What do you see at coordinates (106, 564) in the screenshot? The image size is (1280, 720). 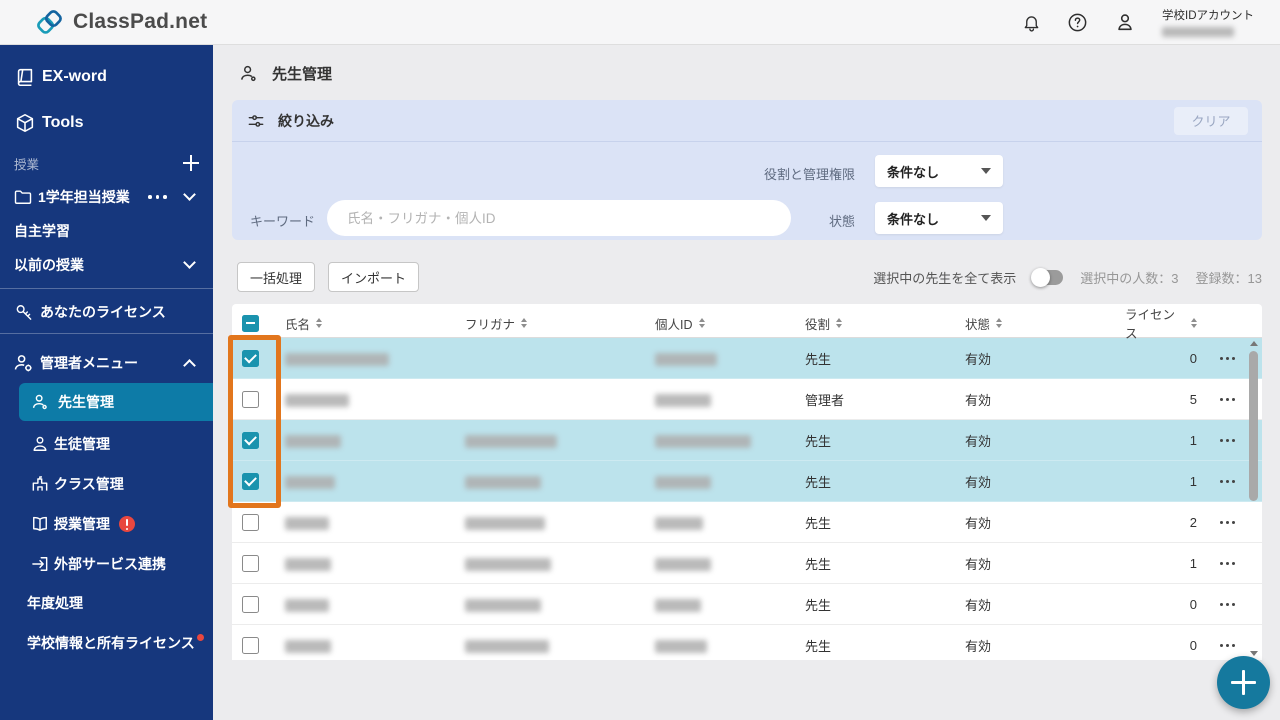 I see `sidebar-item-external-services: 外部サービス連携` at bounding box center [106, 564].